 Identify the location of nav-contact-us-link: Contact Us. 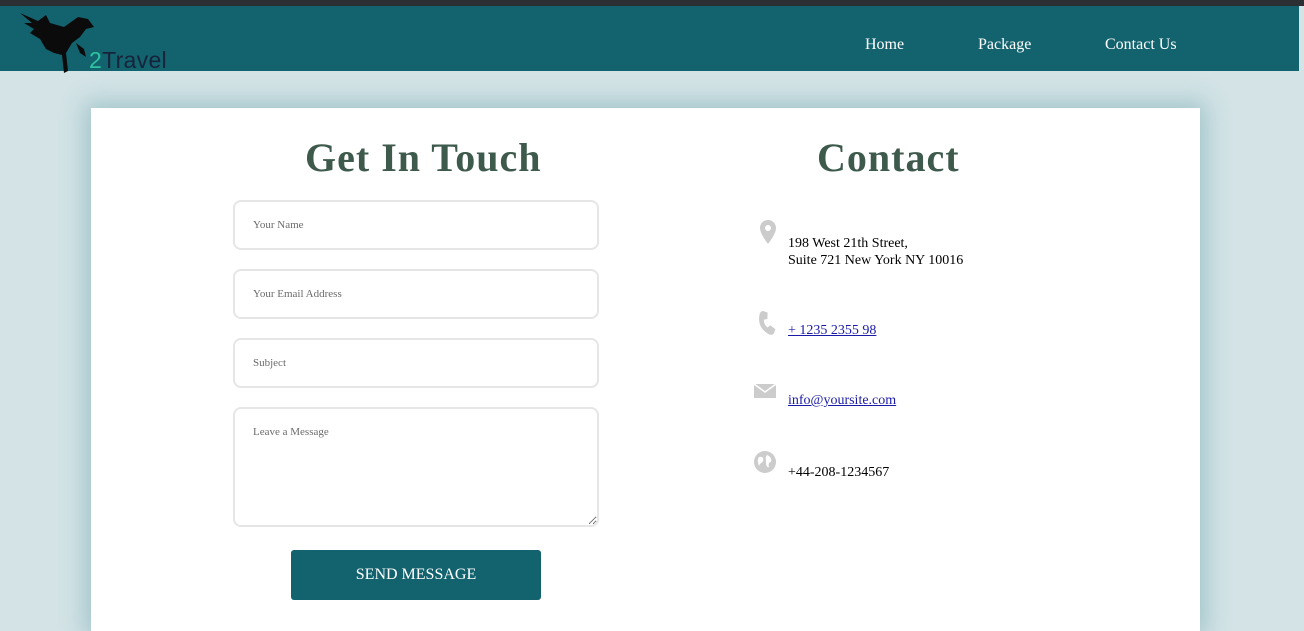
(1141, 45).